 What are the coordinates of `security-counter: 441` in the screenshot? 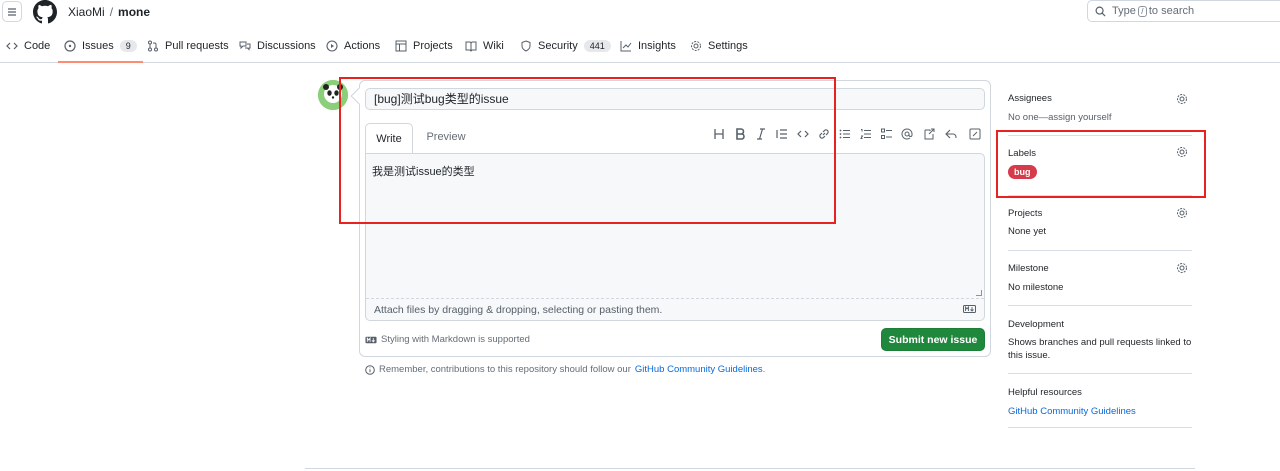 It's located at (597, 46).